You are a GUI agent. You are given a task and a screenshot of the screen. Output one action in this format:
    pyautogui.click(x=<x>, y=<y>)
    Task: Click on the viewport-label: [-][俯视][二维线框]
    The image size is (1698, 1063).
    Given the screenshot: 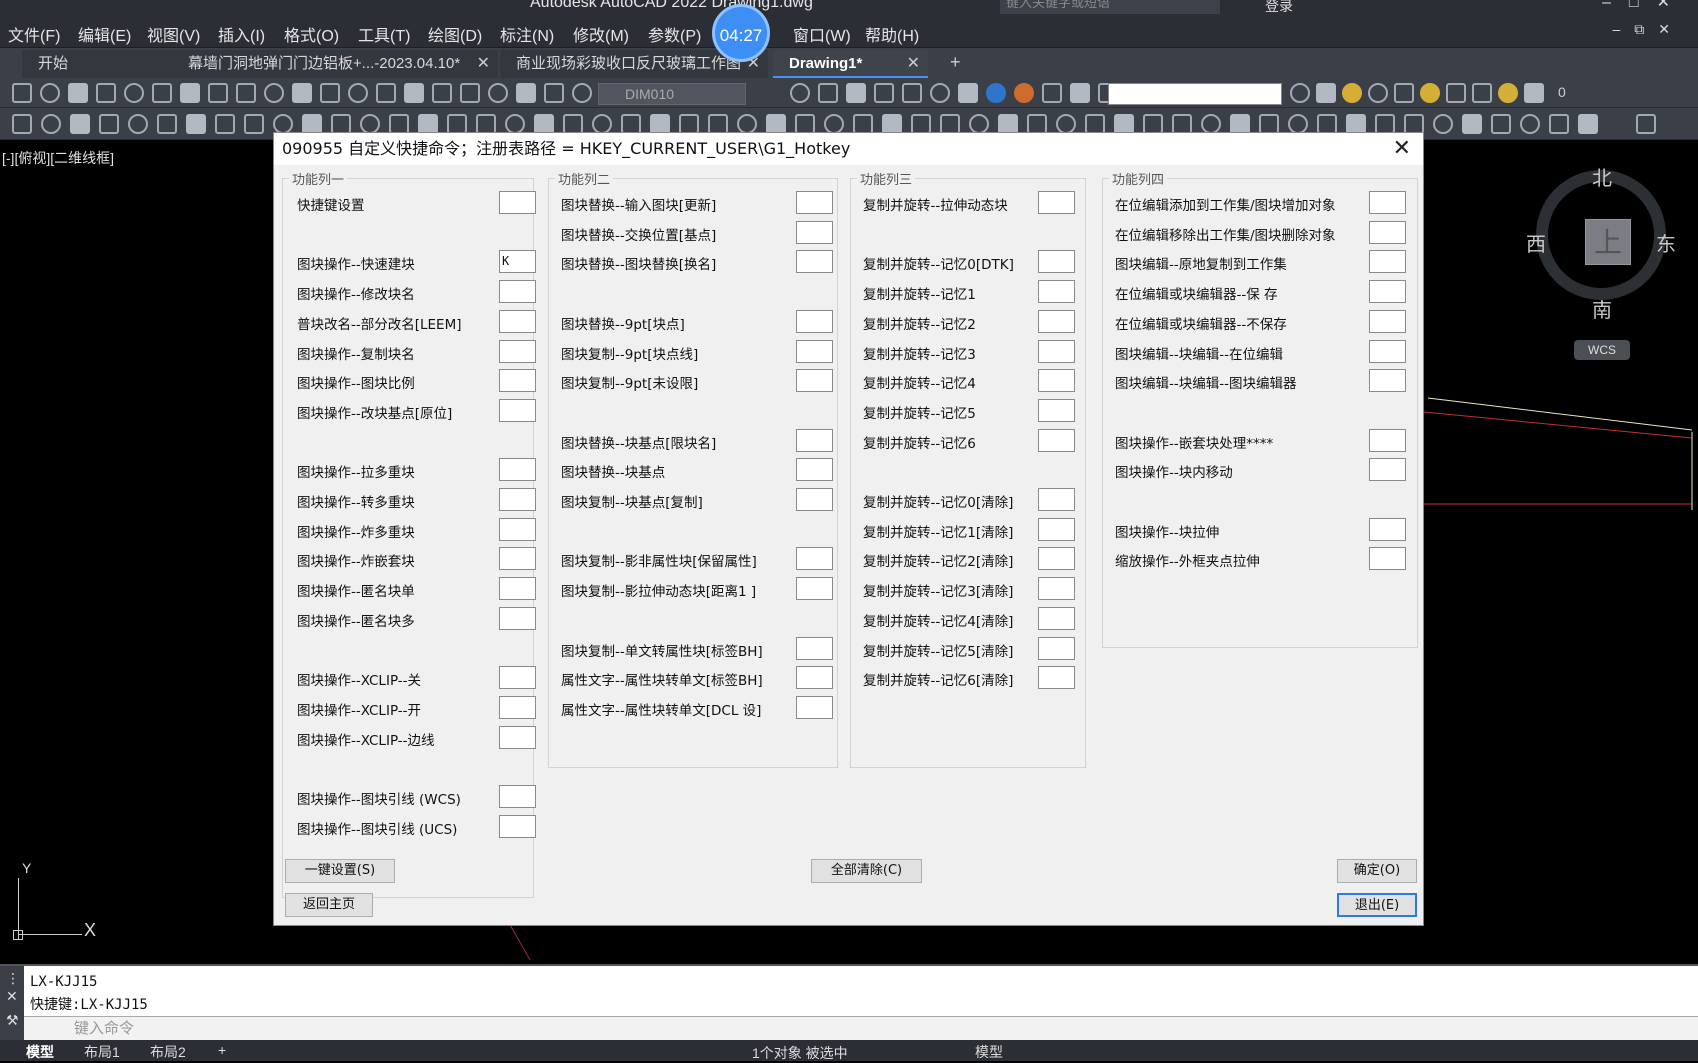 What is the action you would take?
    pyautogui.click(x=58, y=158)
    